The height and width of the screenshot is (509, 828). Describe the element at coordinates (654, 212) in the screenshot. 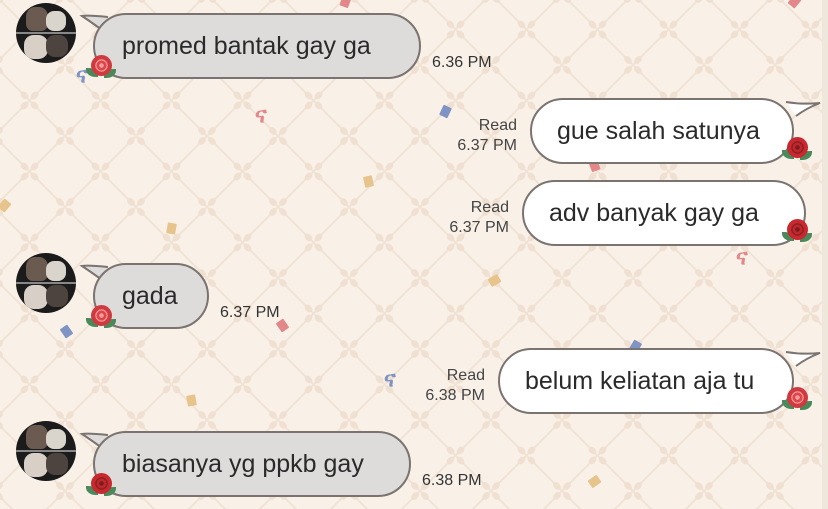

I see `message-text: adv banyak gay ga` at that location.